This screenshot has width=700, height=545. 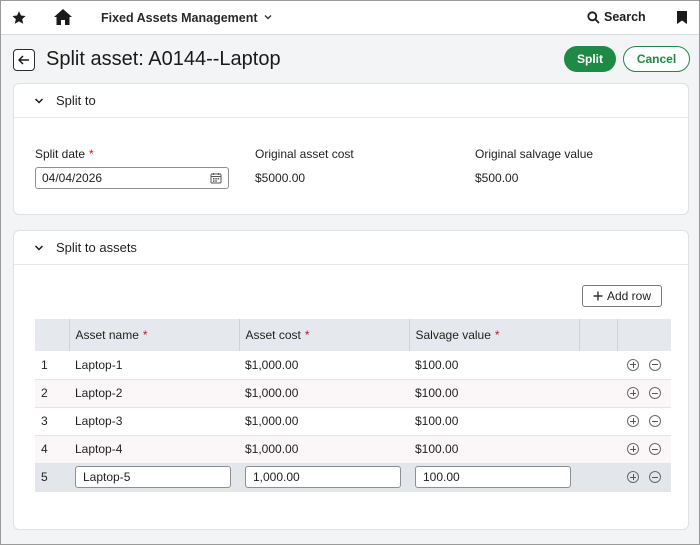 I want to click on split-to-section-title: Split to, so click(x=76, y=100).